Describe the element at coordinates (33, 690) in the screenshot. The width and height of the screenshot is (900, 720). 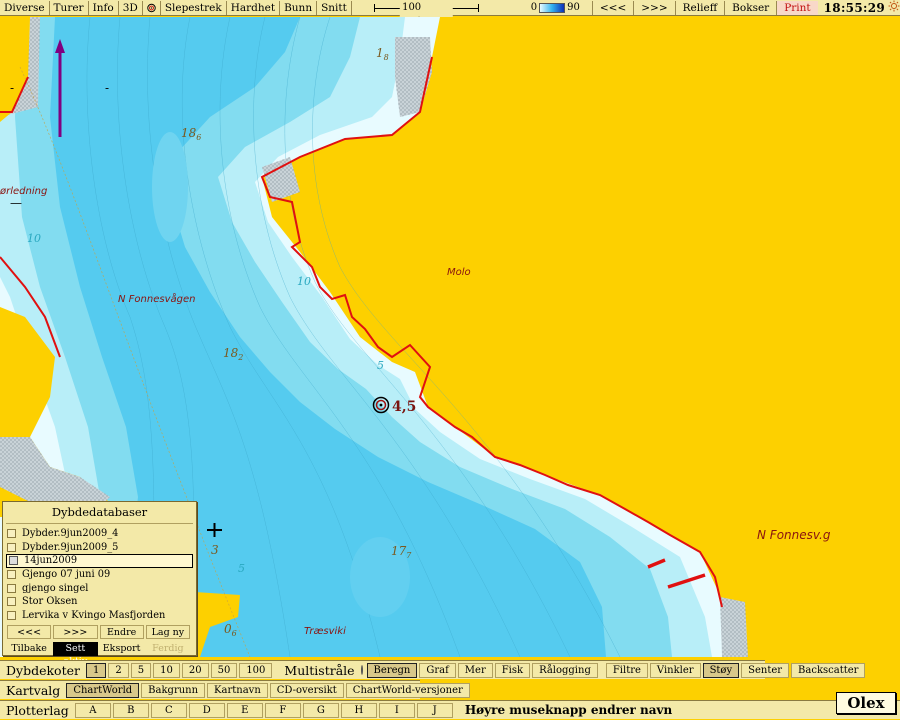
I see `kartvalg-label: Kartvalg` at that location.